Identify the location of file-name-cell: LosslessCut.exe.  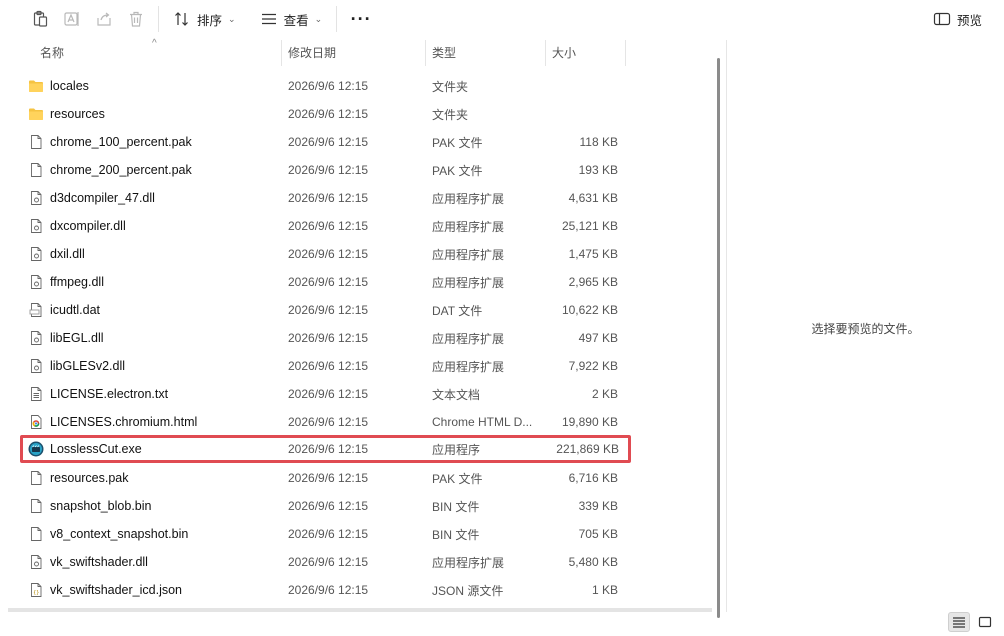
(85, 449).